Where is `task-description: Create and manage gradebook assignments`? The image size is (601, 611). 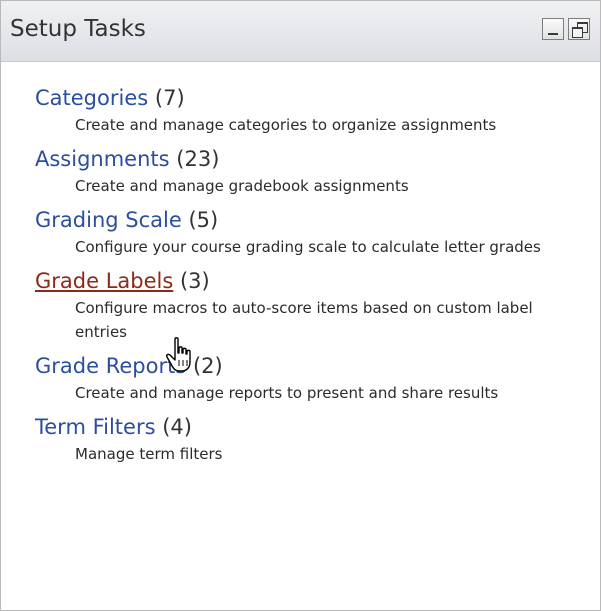
task-description: Create and manage gradebook assignments is located at coordinates (242, 186).